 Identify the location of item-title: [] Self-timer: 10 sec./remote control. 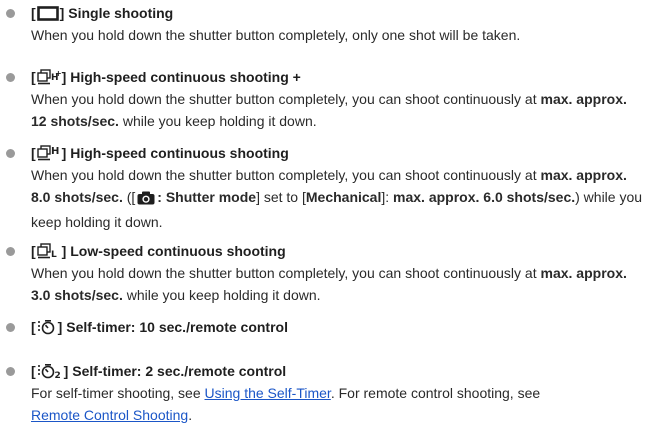
(159, 328).